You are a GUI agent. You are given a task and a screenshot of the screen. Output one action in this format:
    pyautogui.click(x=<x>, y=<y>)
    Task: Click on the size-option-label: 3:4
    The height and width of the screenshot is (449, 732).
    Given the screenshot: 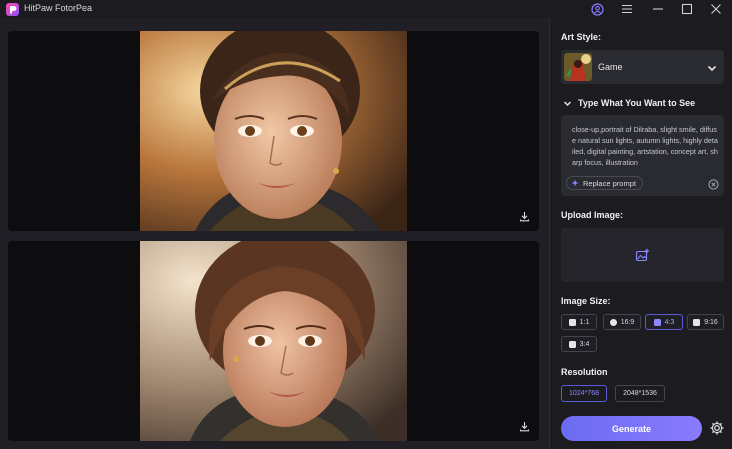 What is the action you would take?
    pyautogui.click(x=584, y=344)
    